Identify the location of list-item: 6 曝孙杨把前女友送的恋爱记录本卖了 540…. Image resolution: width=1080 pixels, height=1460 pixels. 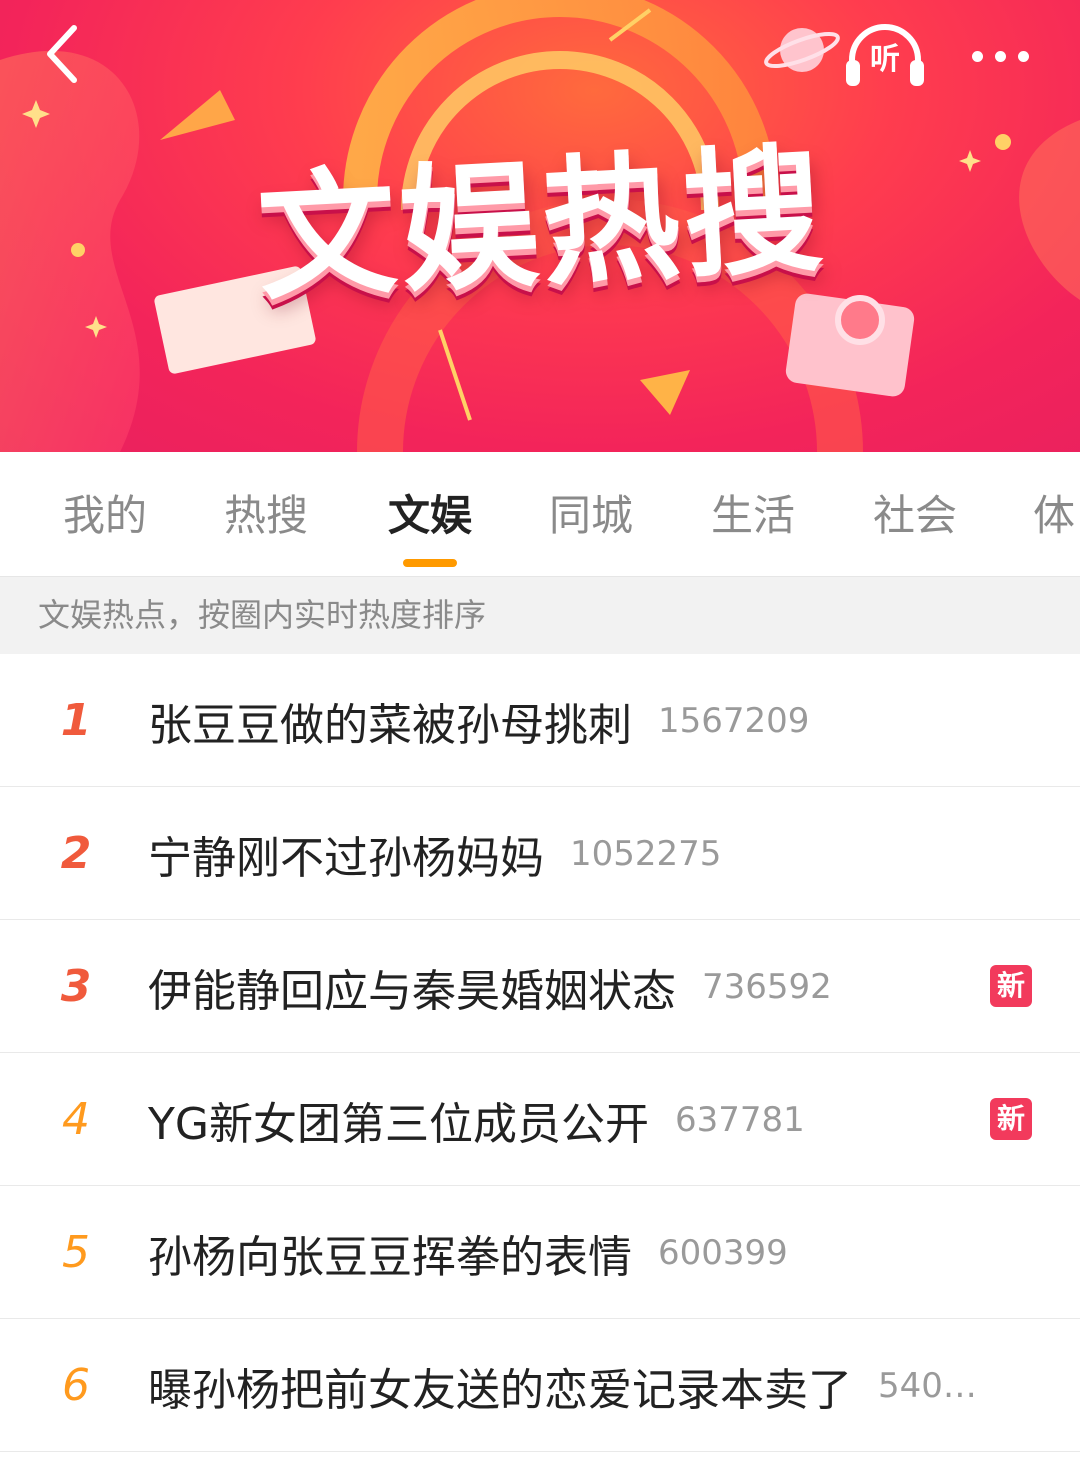
(540, 1385).